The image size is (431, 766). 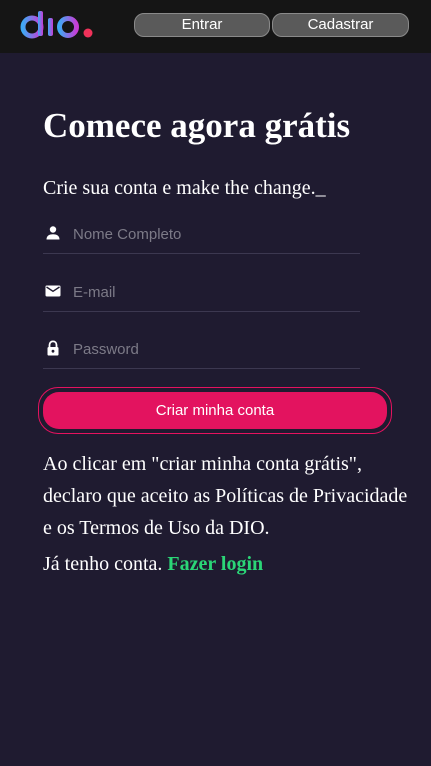 I want to click on create-account-button-outline: Criar minha conta, so click(x=215, y=410).